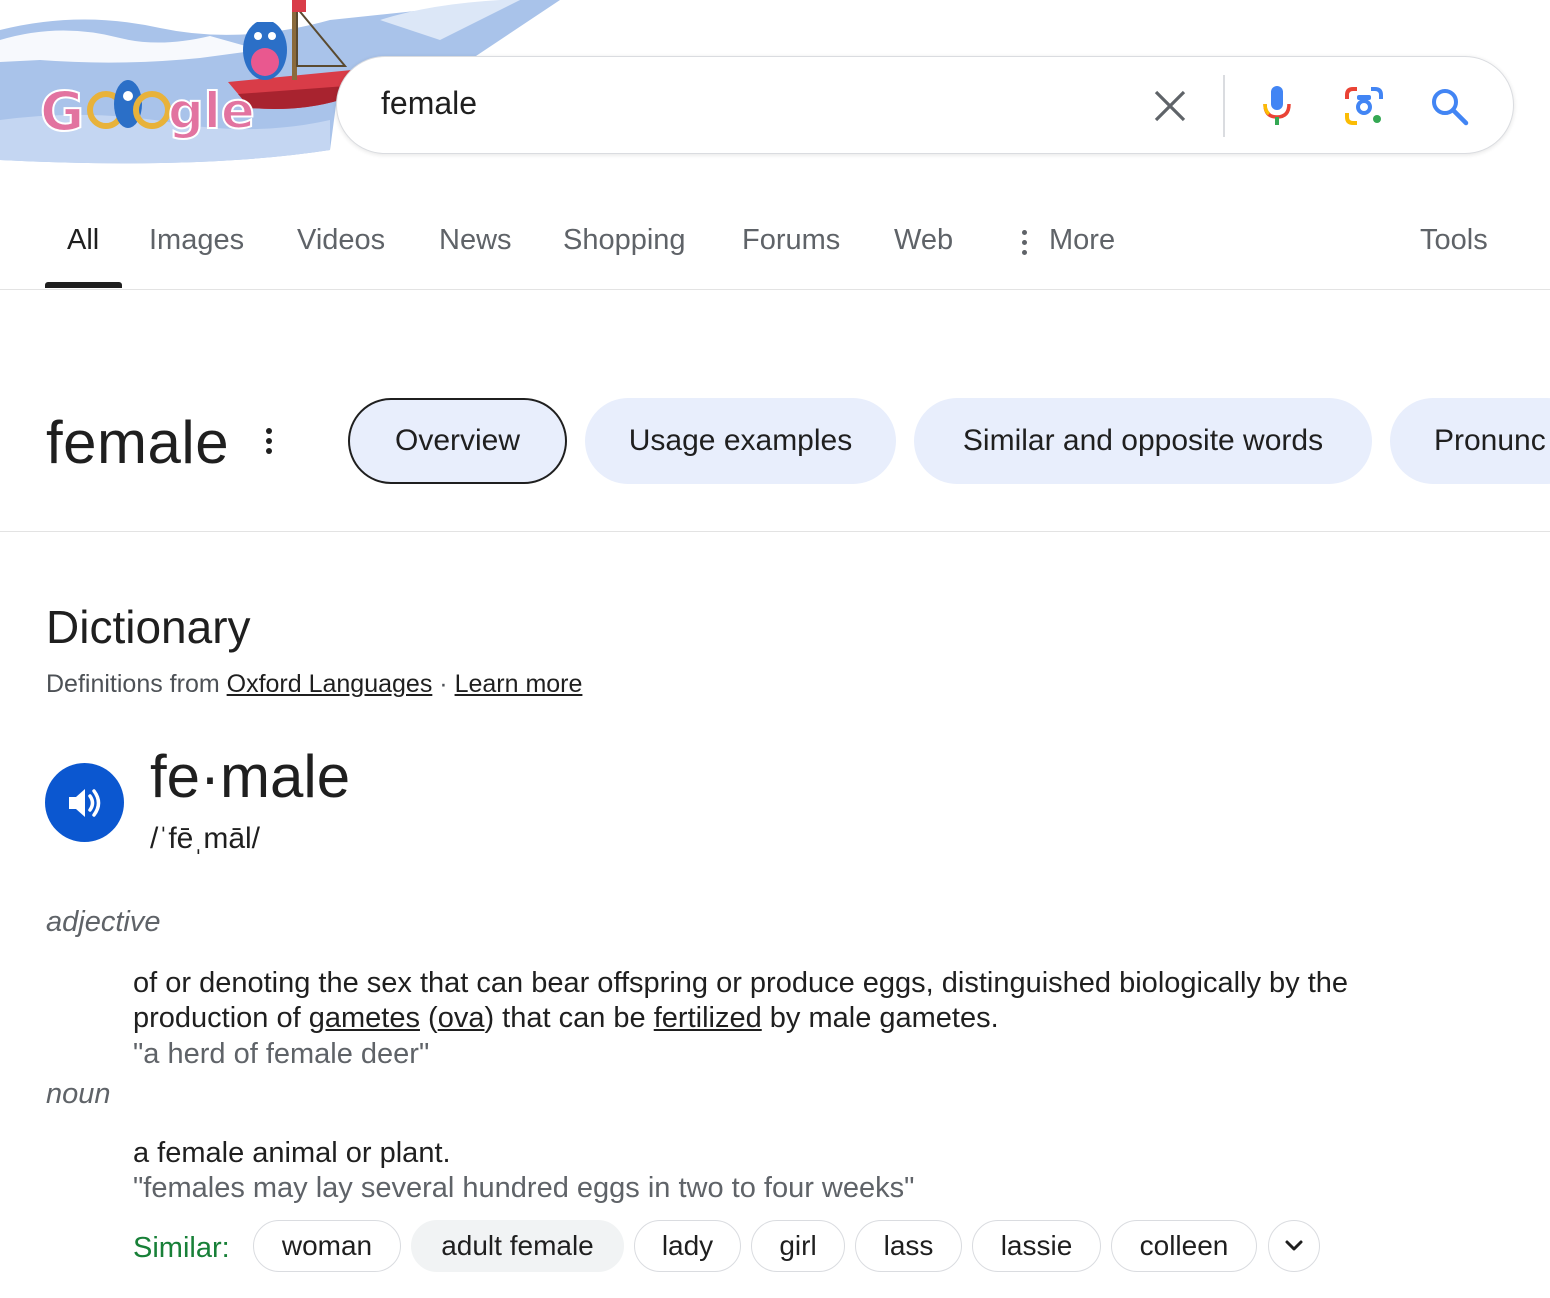 The height and width of the screenshot is (1298, 1550). I want to click on dictionary-title: Dictionary, so click(148, 627).